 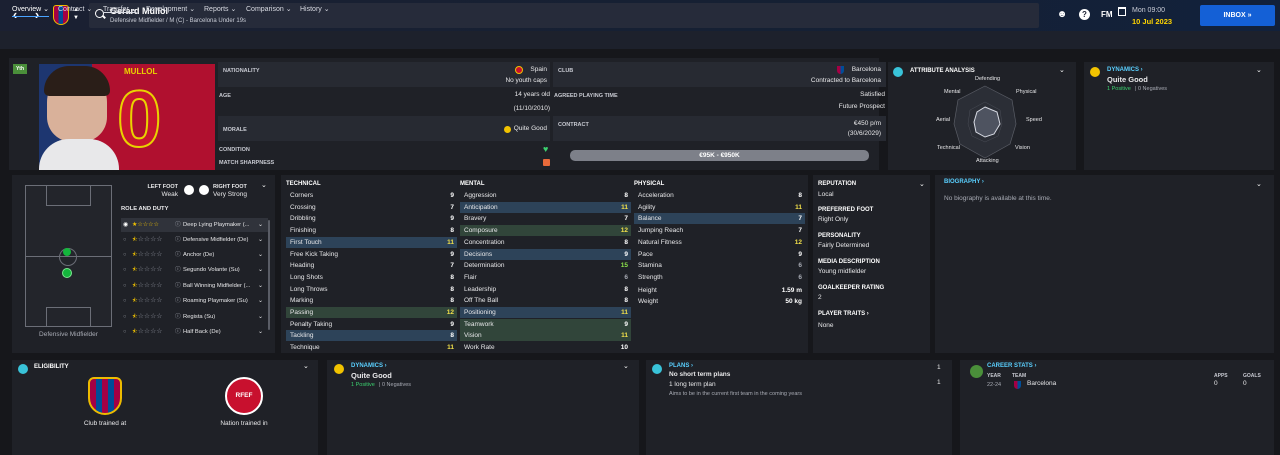 What do you see at coordinates (371, 242) in the screenshot?
I see `attribute-row: First Touch 11` at bounding box center [371, 242].